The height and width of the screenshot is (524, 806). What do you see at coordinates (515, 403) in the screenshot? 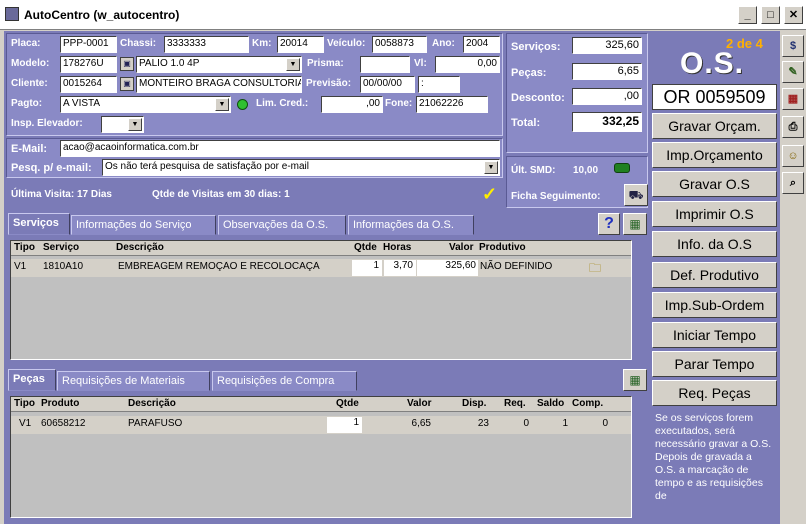
I see `col-req: Req.` at bounding box center [515, 403].